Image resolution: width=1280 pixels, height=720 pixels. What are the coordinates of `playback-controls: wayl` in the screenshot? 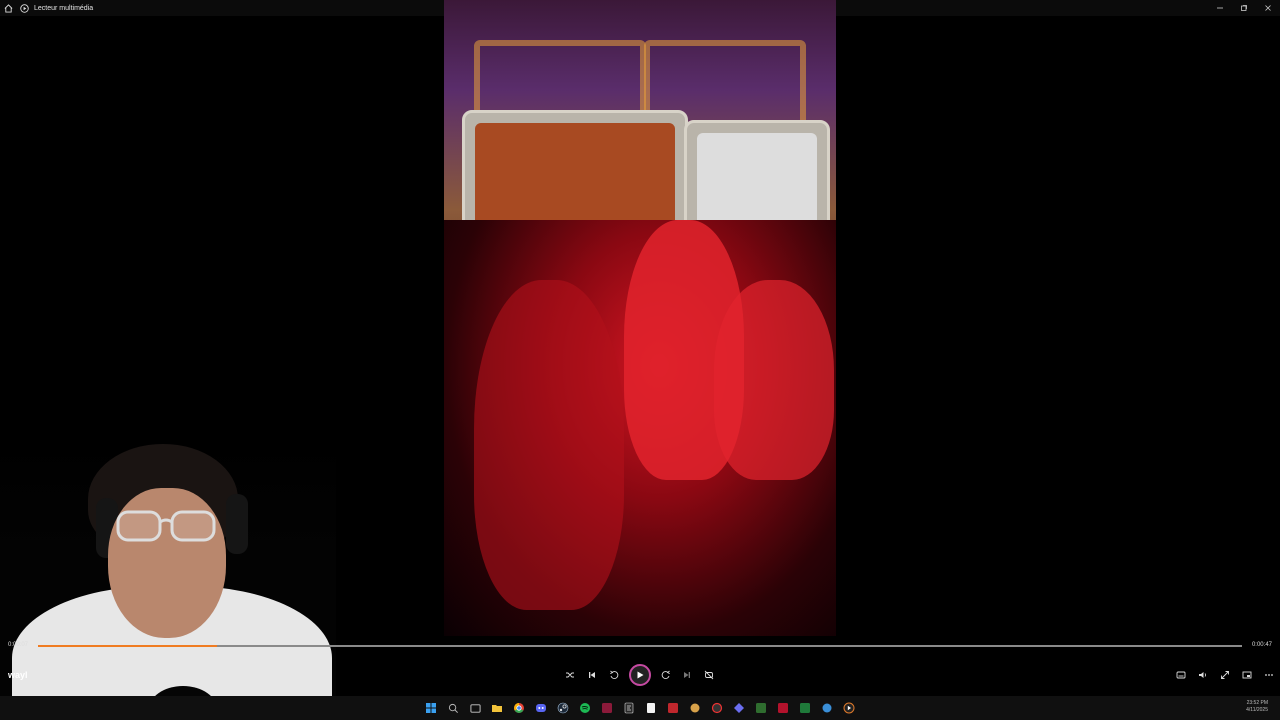 It's located at (640, 675).